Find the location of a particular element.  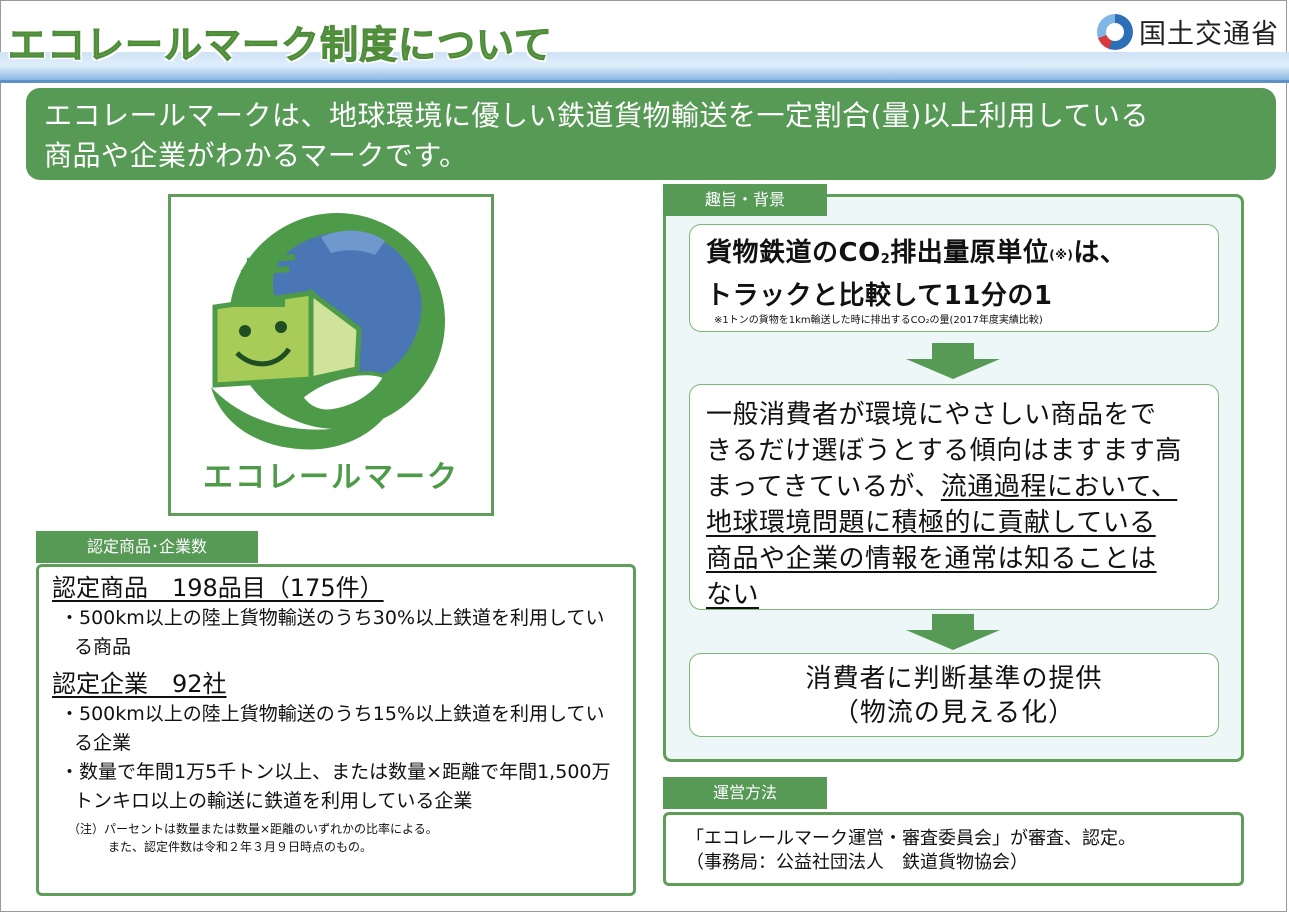

ministry-brand: 国土交通省 is located at coordinates (1188, 31).